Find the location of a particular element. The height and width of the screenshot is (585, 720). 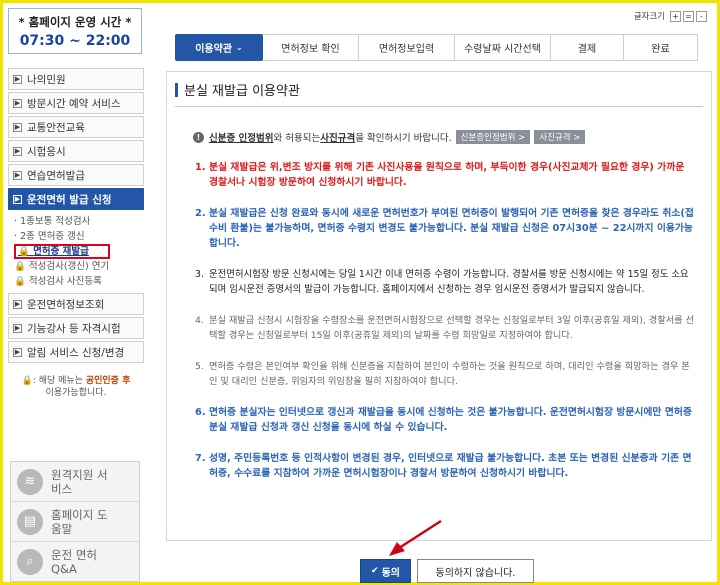

operating-hours-box: * 홈페이지 운영 시간 * 07:30 ~ 22:00 is located at coordinates (75, 31).